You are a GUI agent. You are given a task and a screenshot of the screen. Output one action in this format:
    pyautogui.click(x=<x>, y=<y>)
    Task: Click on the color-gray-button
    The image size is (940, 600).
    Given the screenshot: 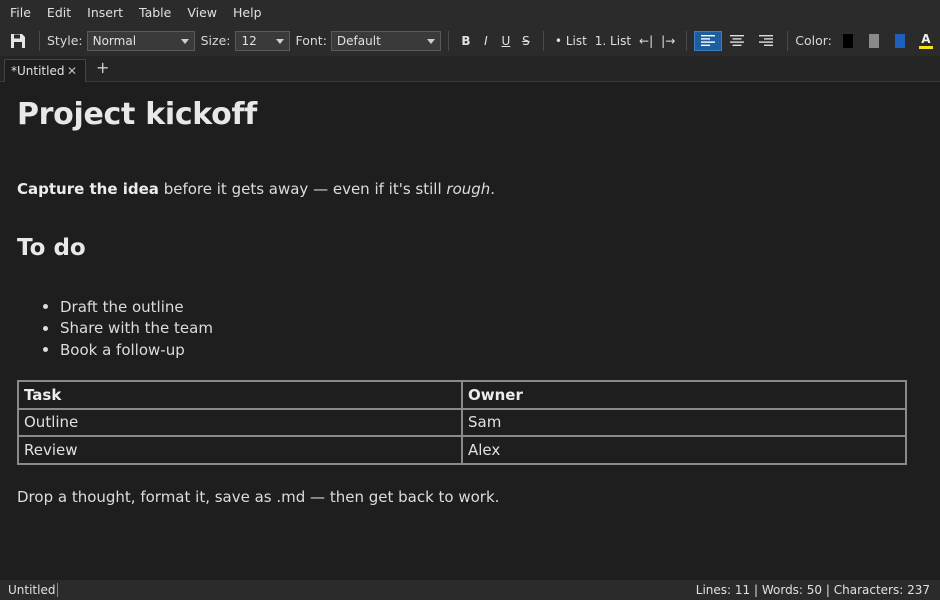 What is the action you would take?
    pyautogui.click(x=874, y=41)
    